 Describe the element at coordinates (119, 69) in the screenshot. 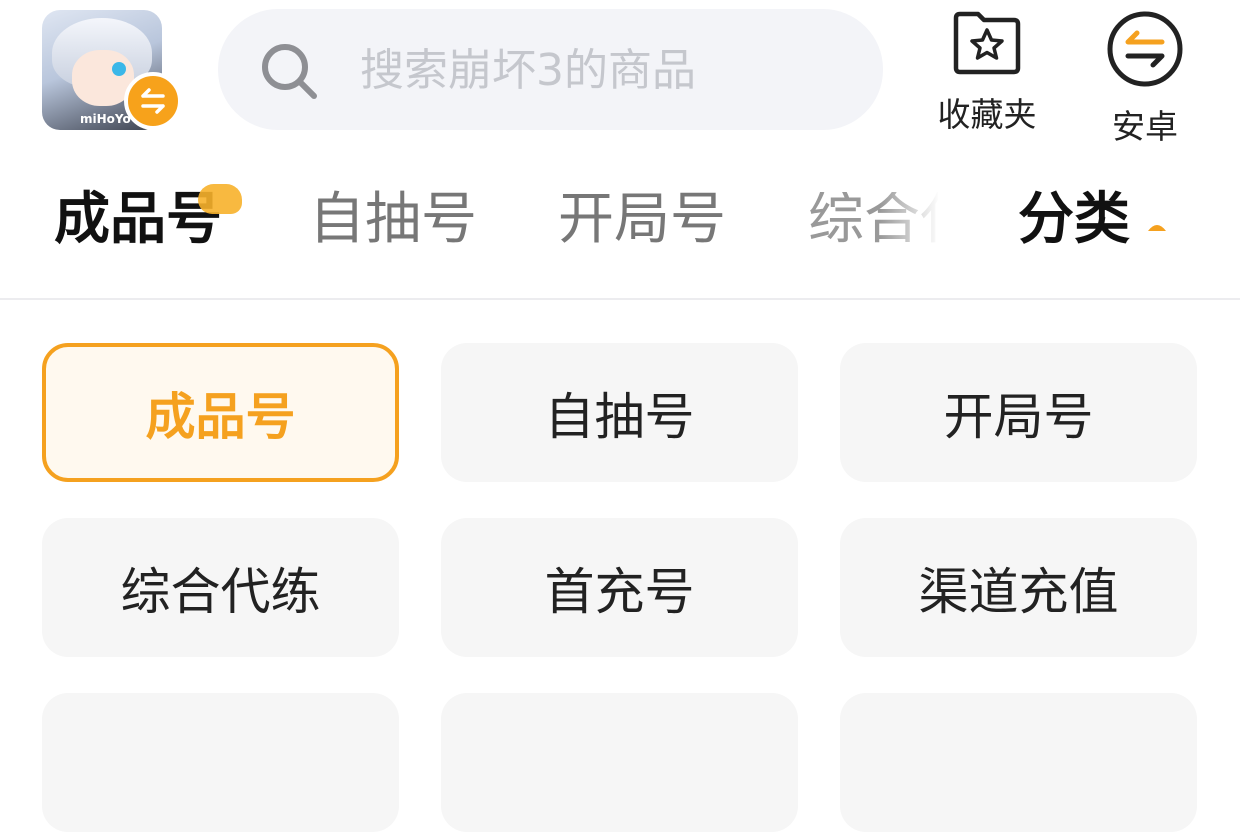

I see `avatar-eye` at that location.